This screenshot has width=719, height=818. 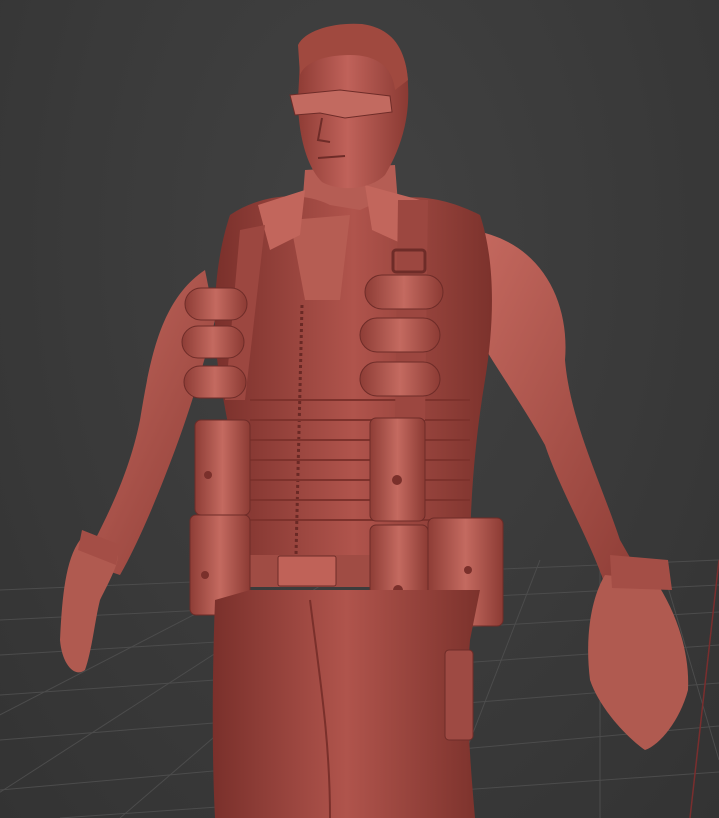 What do you see at coordinates (341, 104) in the screenshot?
I see `sunglasses` at bounding box center [341, 104].